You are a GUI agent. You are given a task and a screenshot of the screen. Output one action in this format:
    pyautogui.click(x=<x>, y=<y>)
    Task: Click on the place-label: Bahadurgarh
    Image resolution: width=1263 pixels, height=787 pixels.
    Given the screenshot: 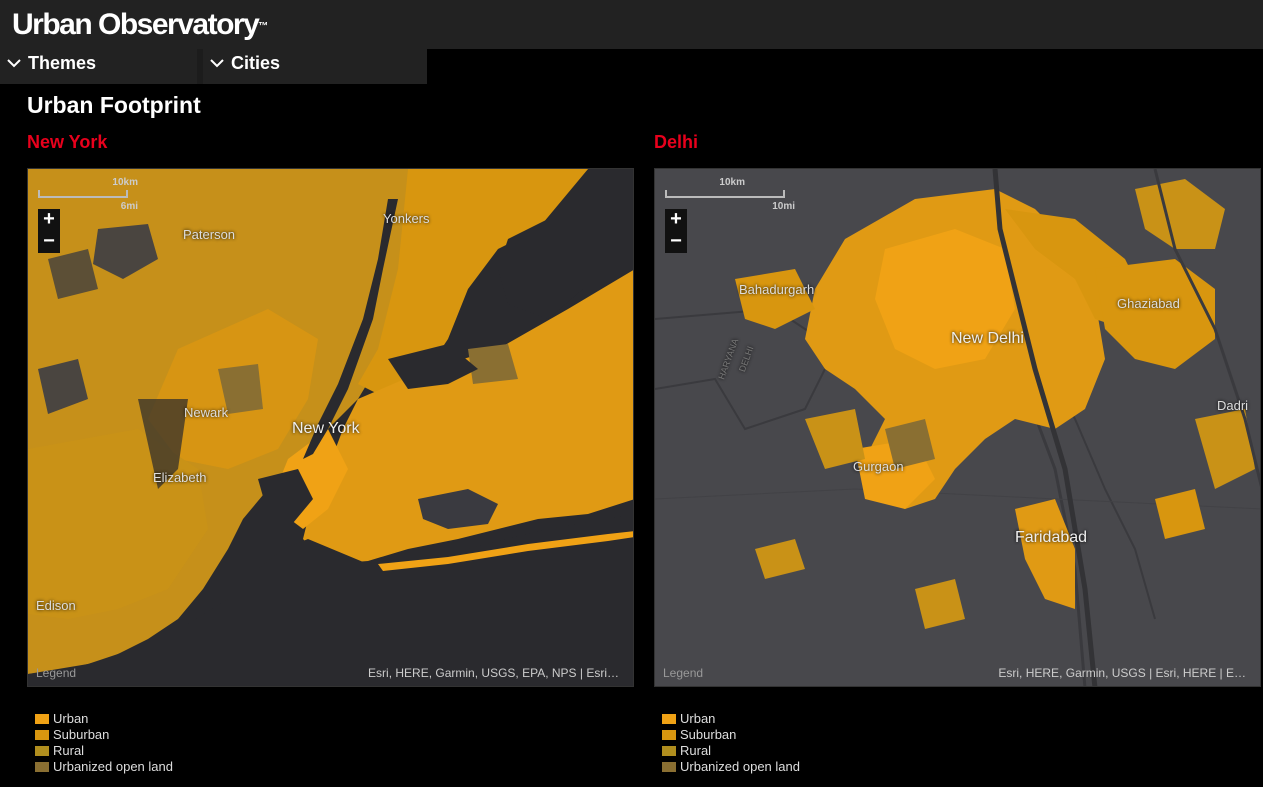 What is the action you would take?
    pyautogui.click(x=777, y=289)
    